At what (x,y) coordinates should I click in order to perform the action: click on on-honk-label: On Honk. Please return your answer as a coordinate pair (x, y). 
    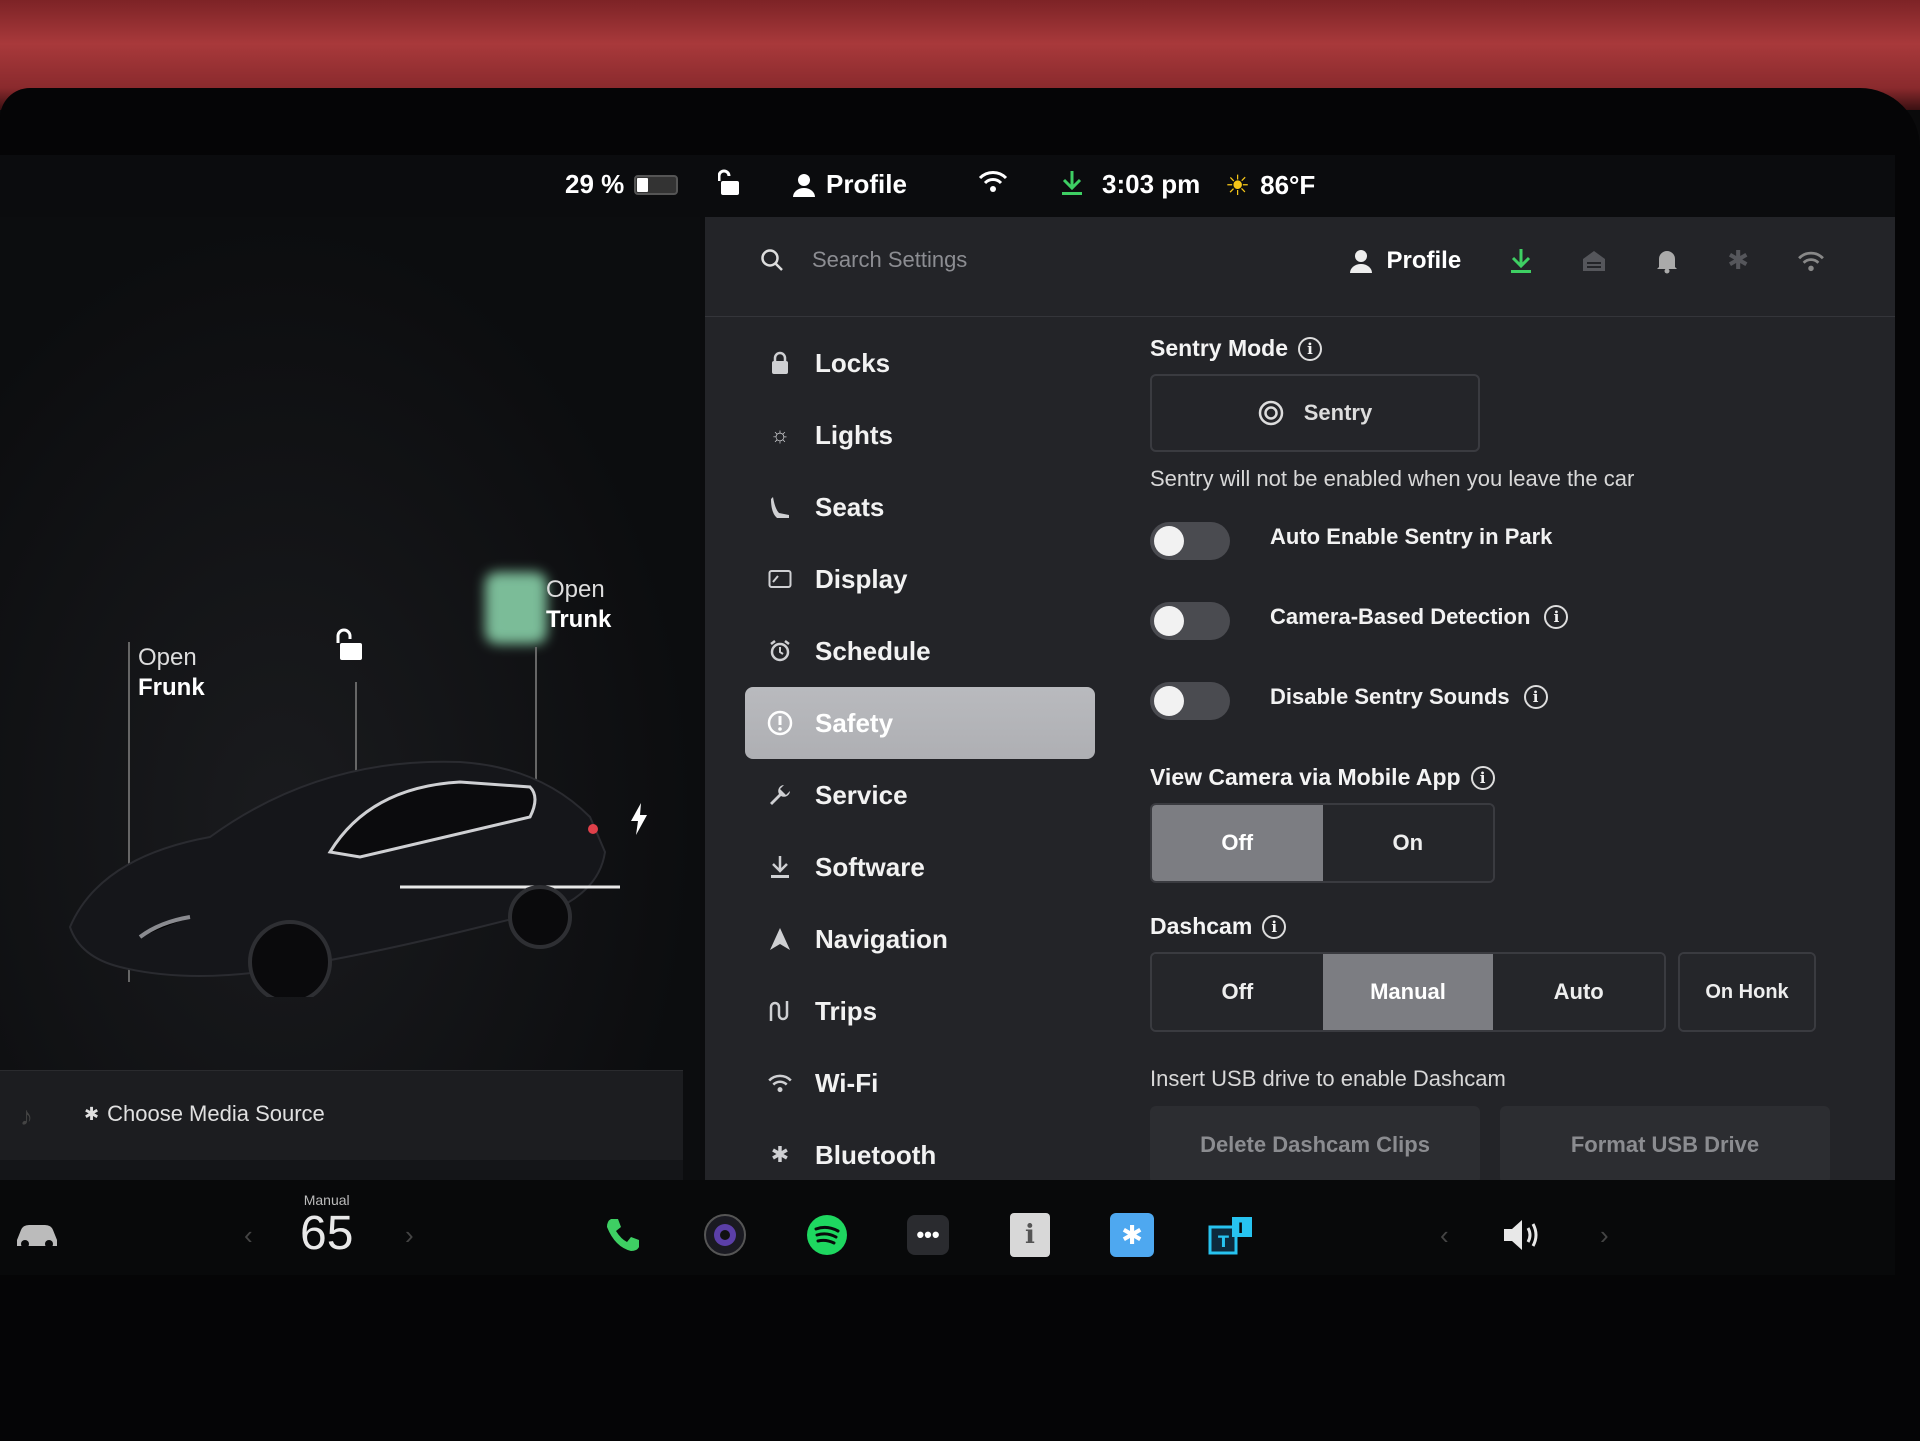
    Looking at the image, I should click on (1747, 992).